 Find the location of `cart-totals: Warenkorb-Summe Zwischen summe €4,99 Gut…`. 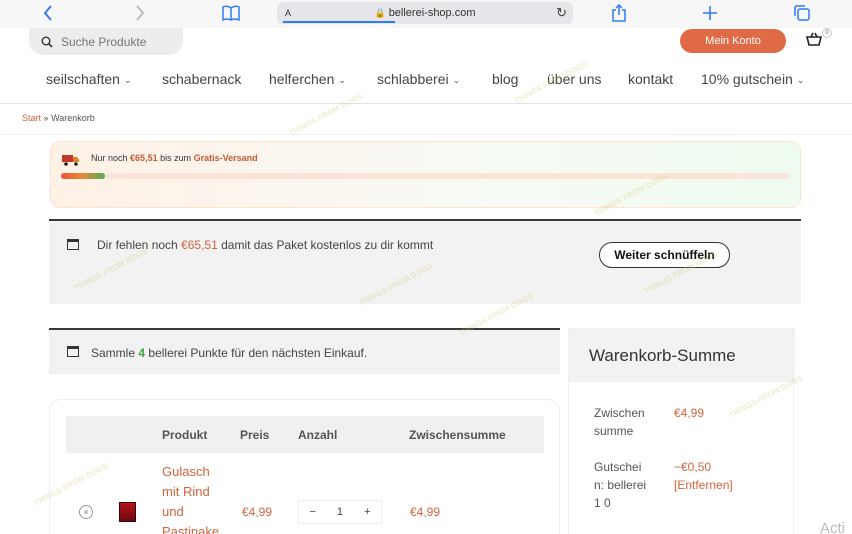

cart-totals: Warenkorb-Summe Zwischen summe €4,99 Gut… is located at coordinates (681, 431).